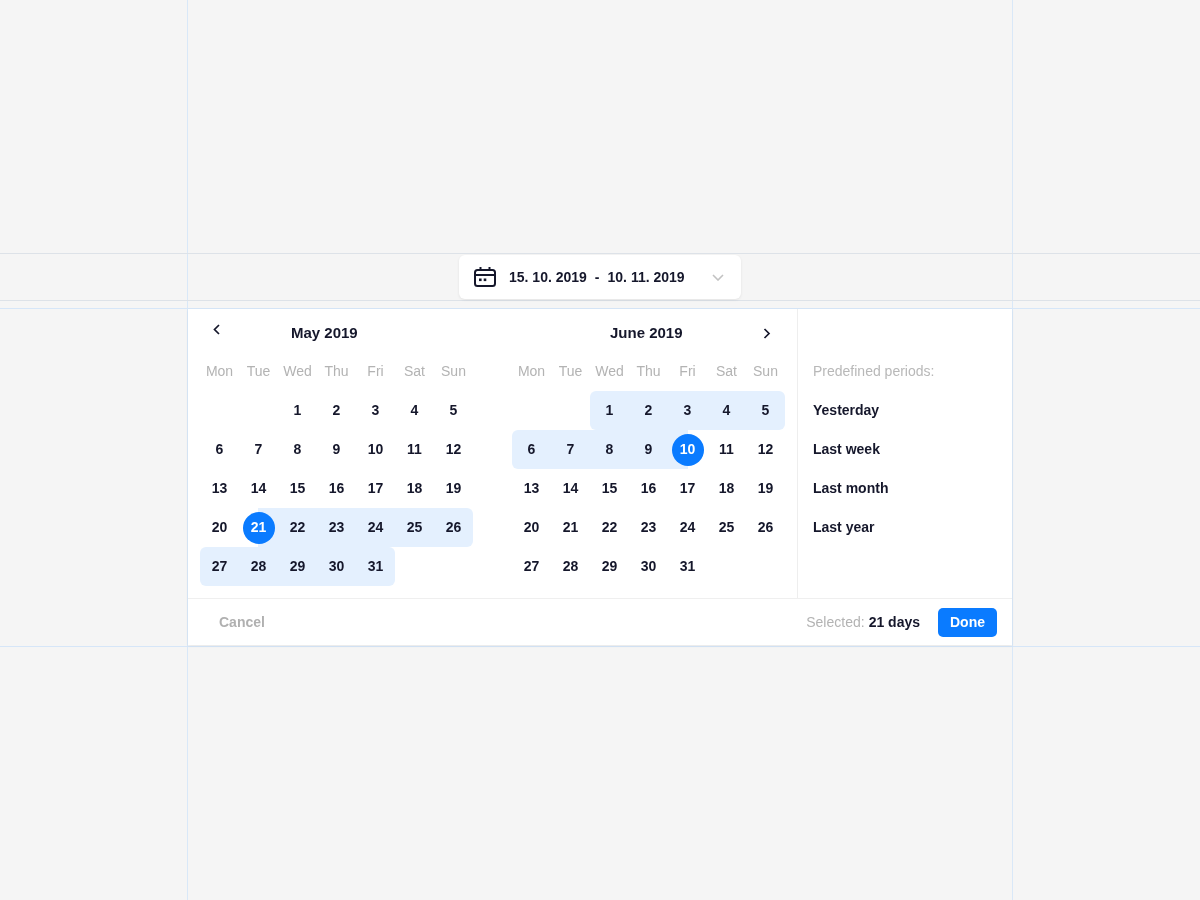 This screenshot has width=1200, height=900. Describe the element at coordinates (324, 332) in the screenshot. I see `month-title: May 2019` at that location.